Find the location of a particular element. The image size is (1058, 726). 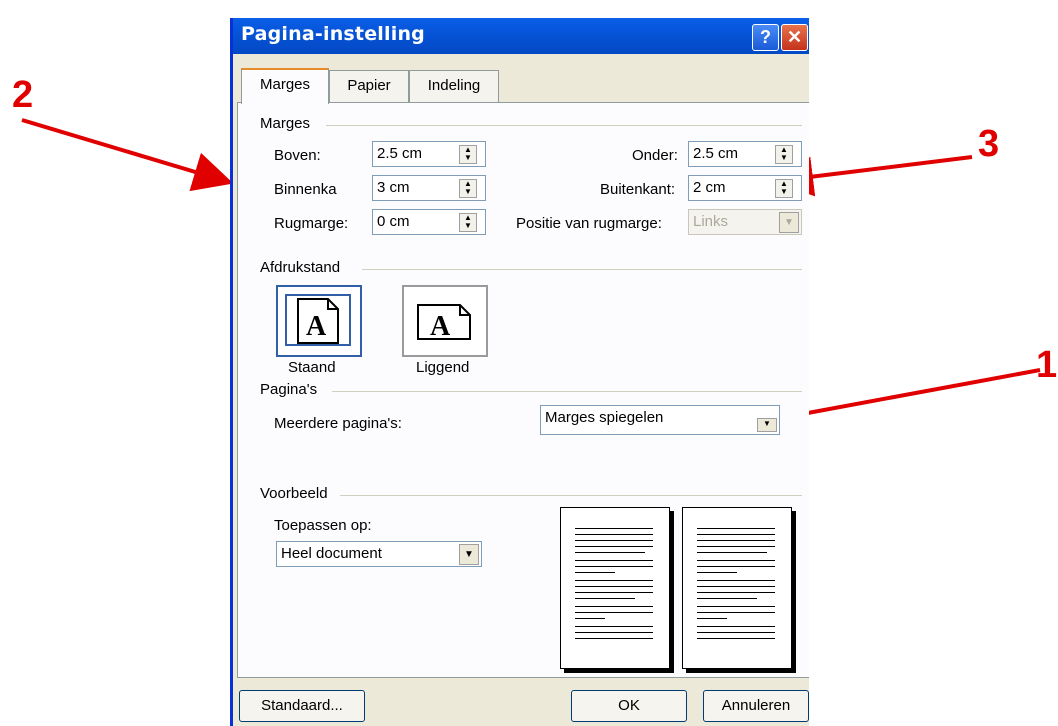

page-portrait-icon: A is located at coordinates (318, 320).